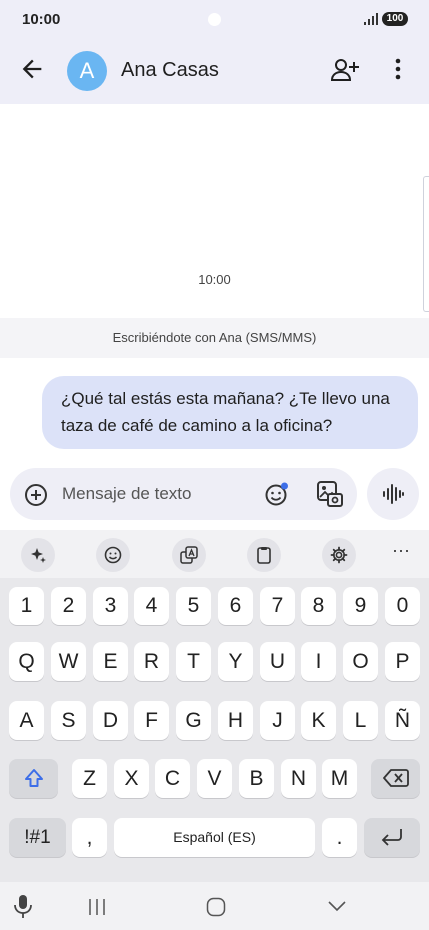 Image resolution: width=429 pixels, height=930 pixels. Describe the element at coordinates (214, 778) in the screenshot. I see `key-v: V` at that location.